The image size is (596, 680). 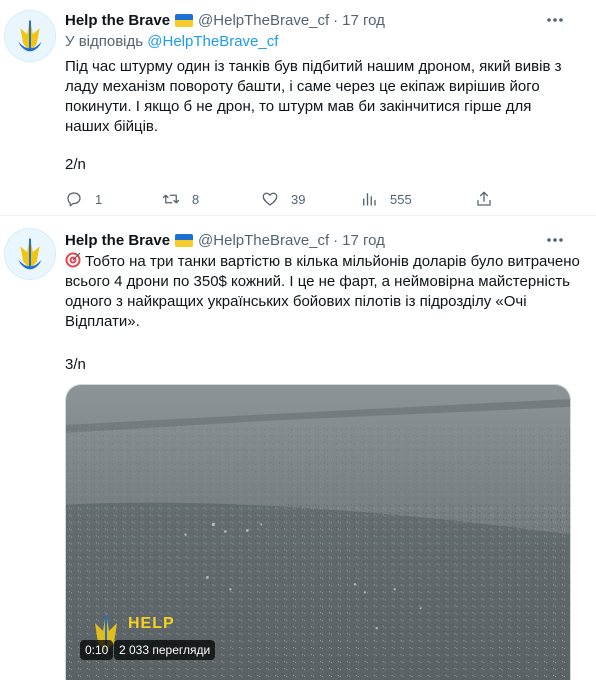 I want to click on reply-button: 1, so click(x=83, y=199).